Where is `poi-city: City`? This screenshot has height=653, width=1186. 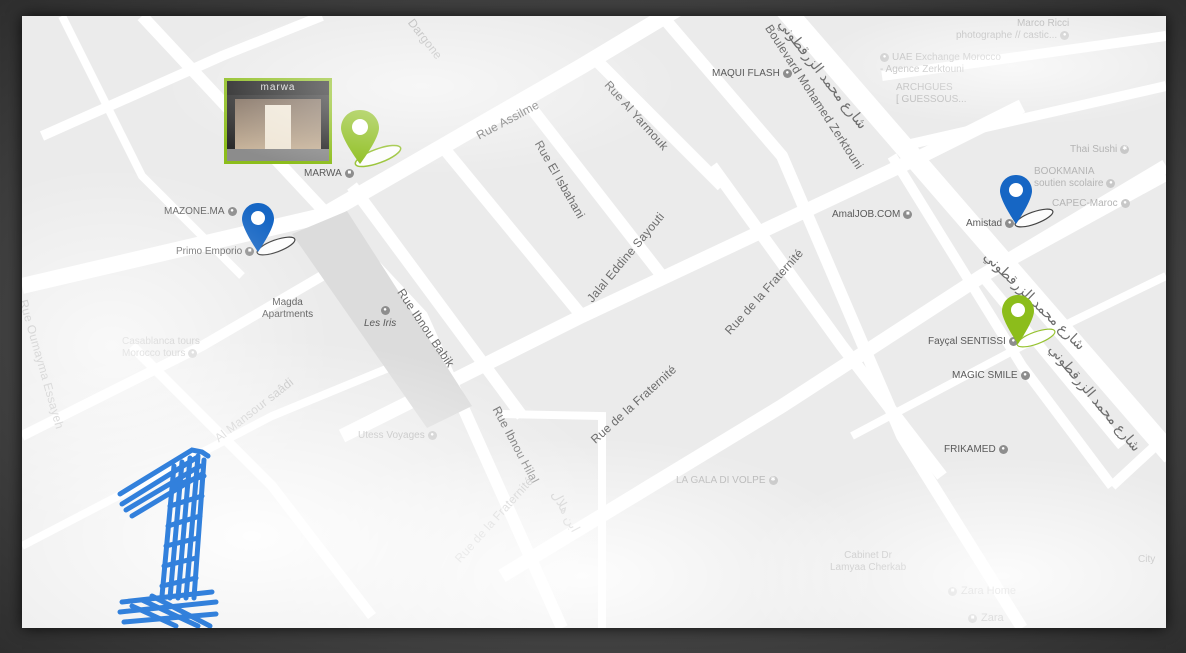
poi-city: City is located at coordinates (1146, 560).